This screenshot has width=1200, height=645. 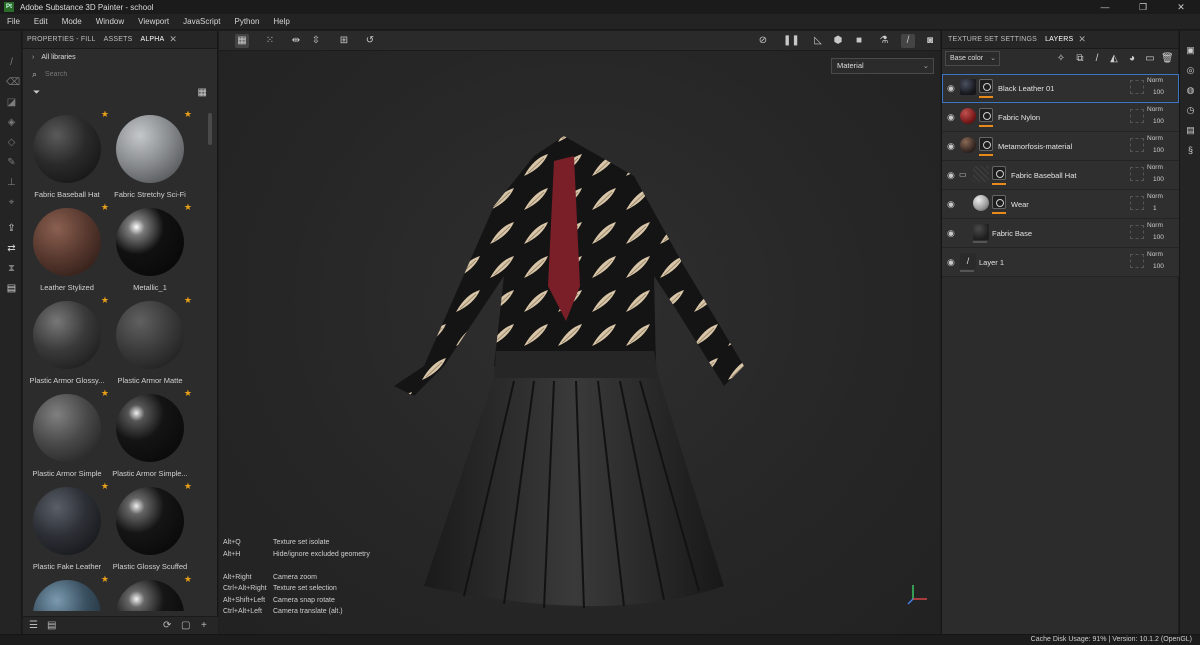 What do you see at coordinates (370, 41) in the screenshot?
I see `history-icon: ↺` at bounding box center [370, 41].